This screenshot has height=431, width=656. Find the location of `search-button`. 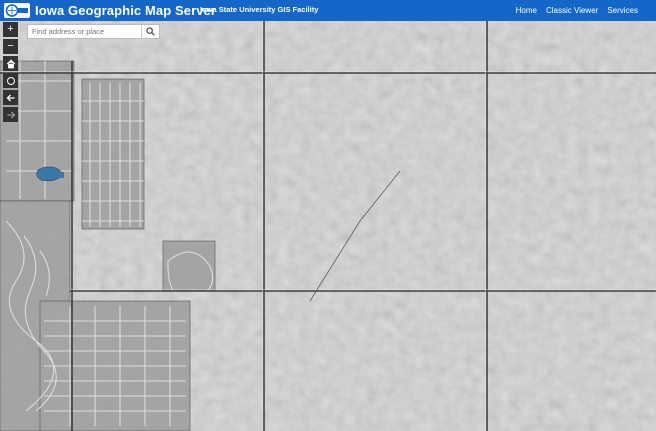

search-button is located at coordinates (150, 31).